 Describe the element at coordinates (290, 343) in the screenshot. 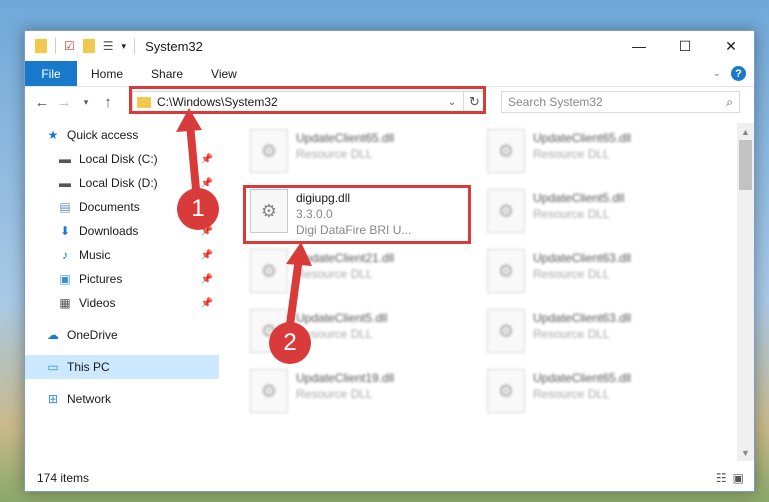

I see `step-2-badge: 2` at that location.